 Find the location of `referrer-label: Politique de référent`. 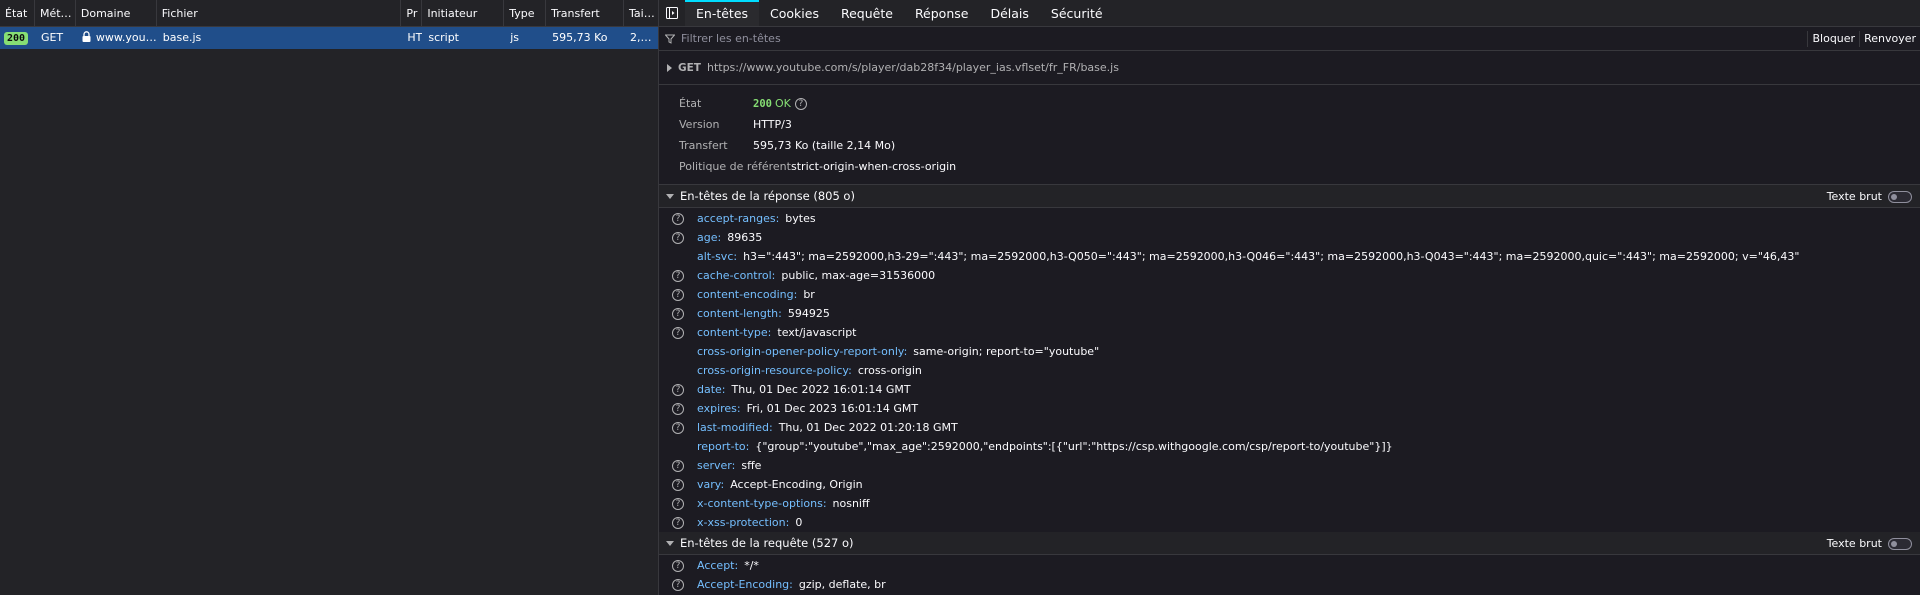

referrer-label: Politique de référent is located at coordinates (735, 166).